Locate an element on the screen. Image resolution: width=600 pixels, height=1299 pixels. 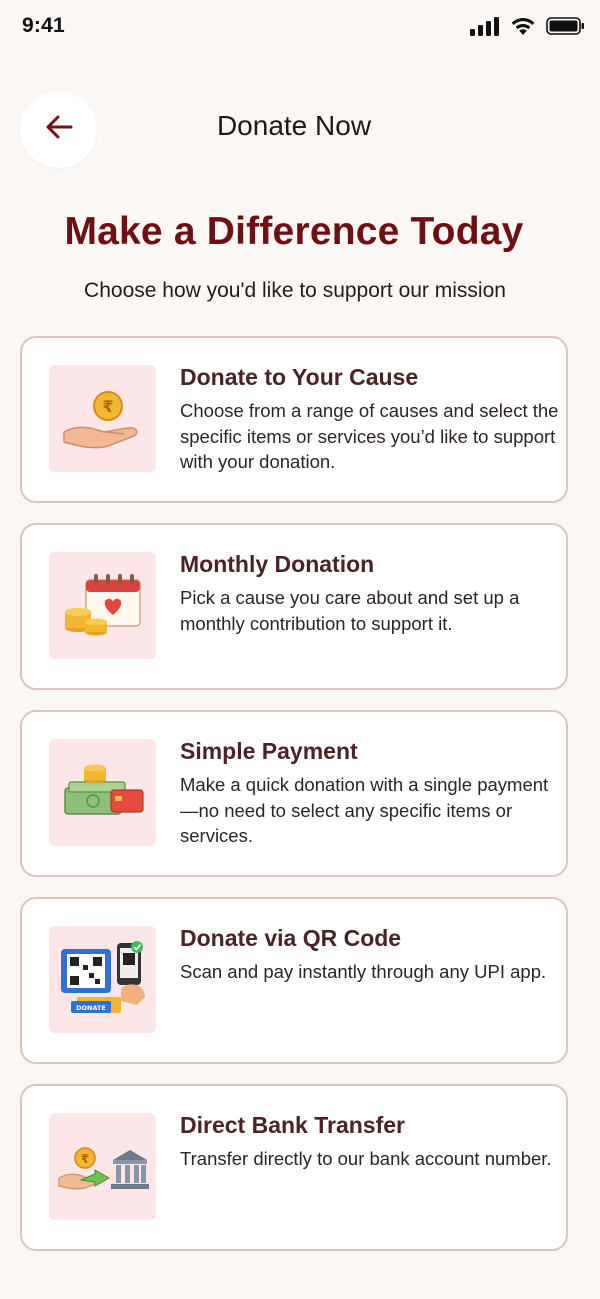
qr-code-icon: DONATE is located at coordinates (102, 979).